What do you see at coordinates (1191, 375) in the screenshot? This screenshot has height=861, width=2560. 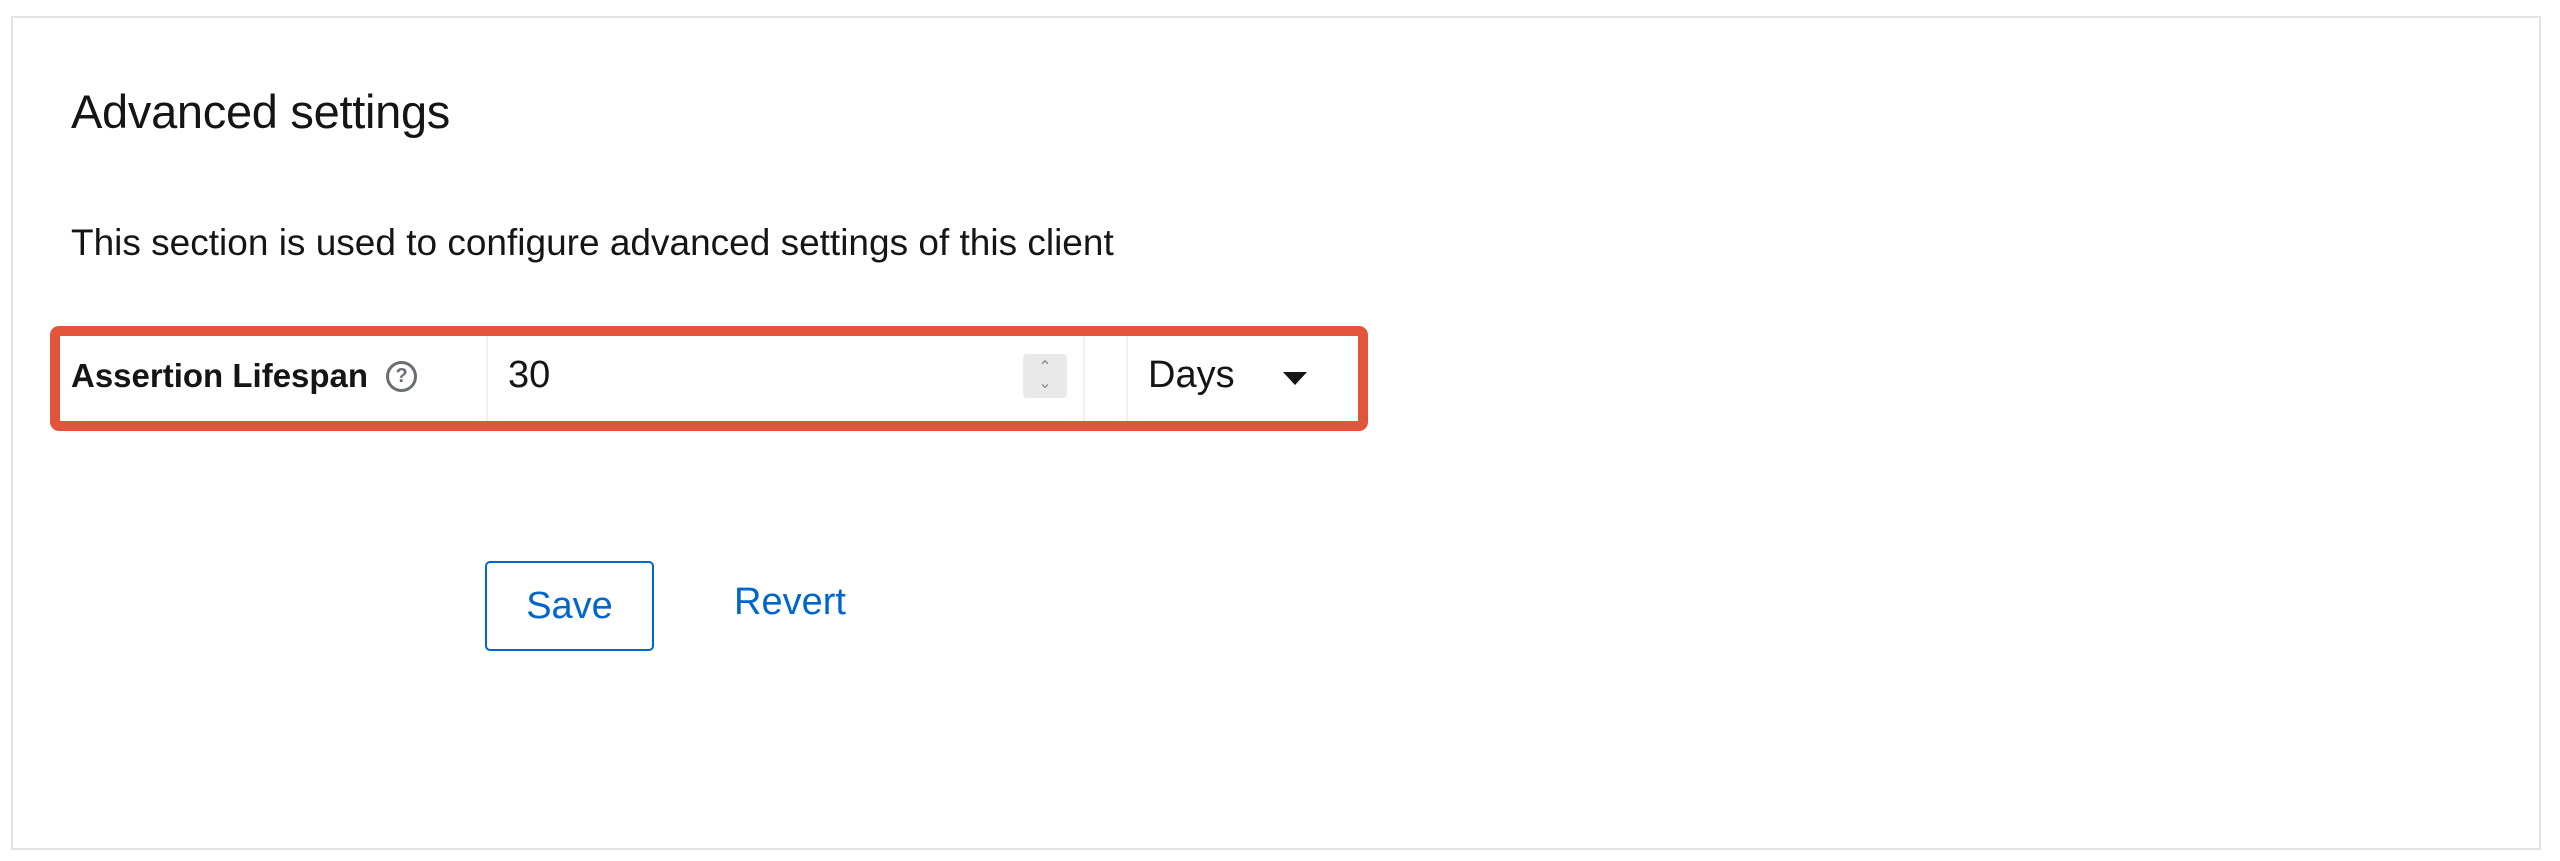 I see `time-unit-value: Days` at bounding box center [1191, 375].